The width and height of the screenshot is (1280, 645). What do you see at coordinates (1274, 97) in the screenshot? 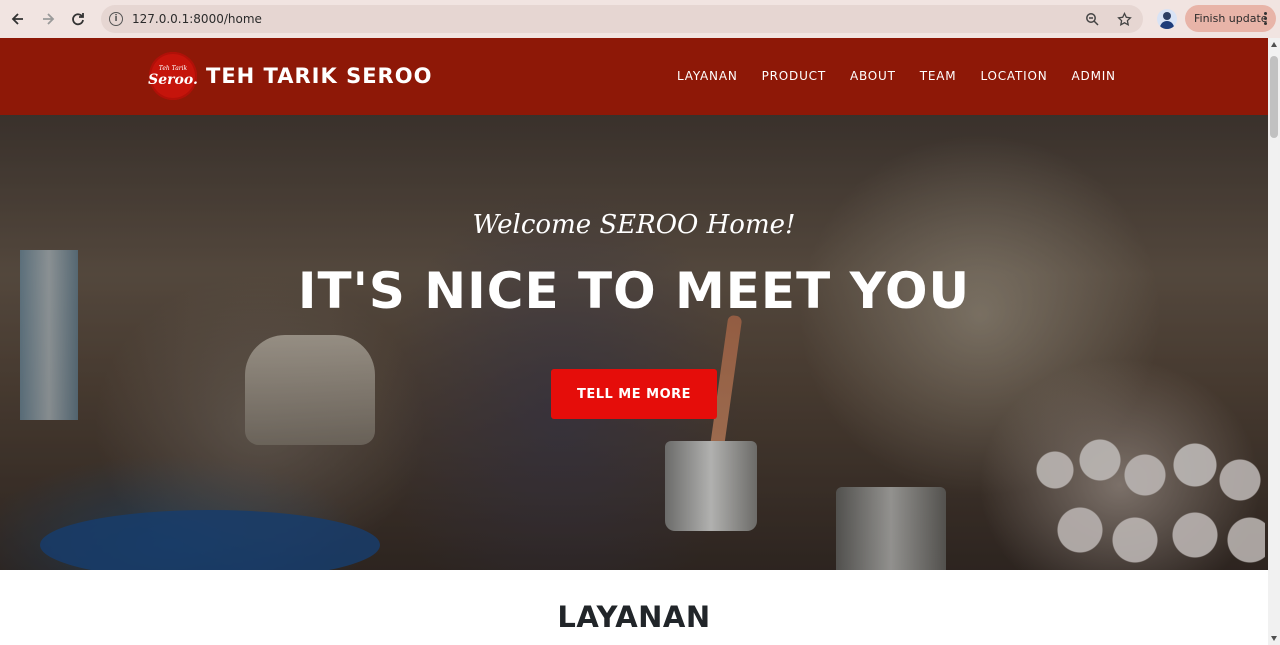
I see `scroll-thumb` at bounding box center [1274, 97].